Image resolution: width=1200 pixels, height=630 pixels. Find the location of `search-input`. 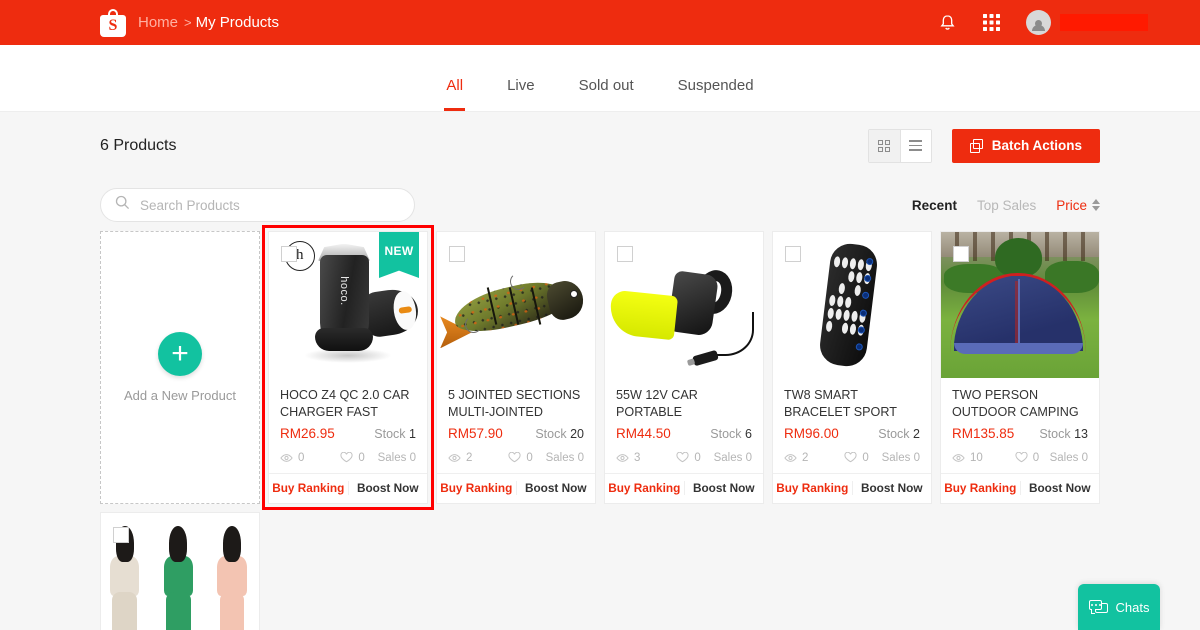

search-input is located at coordinates (270, 205).